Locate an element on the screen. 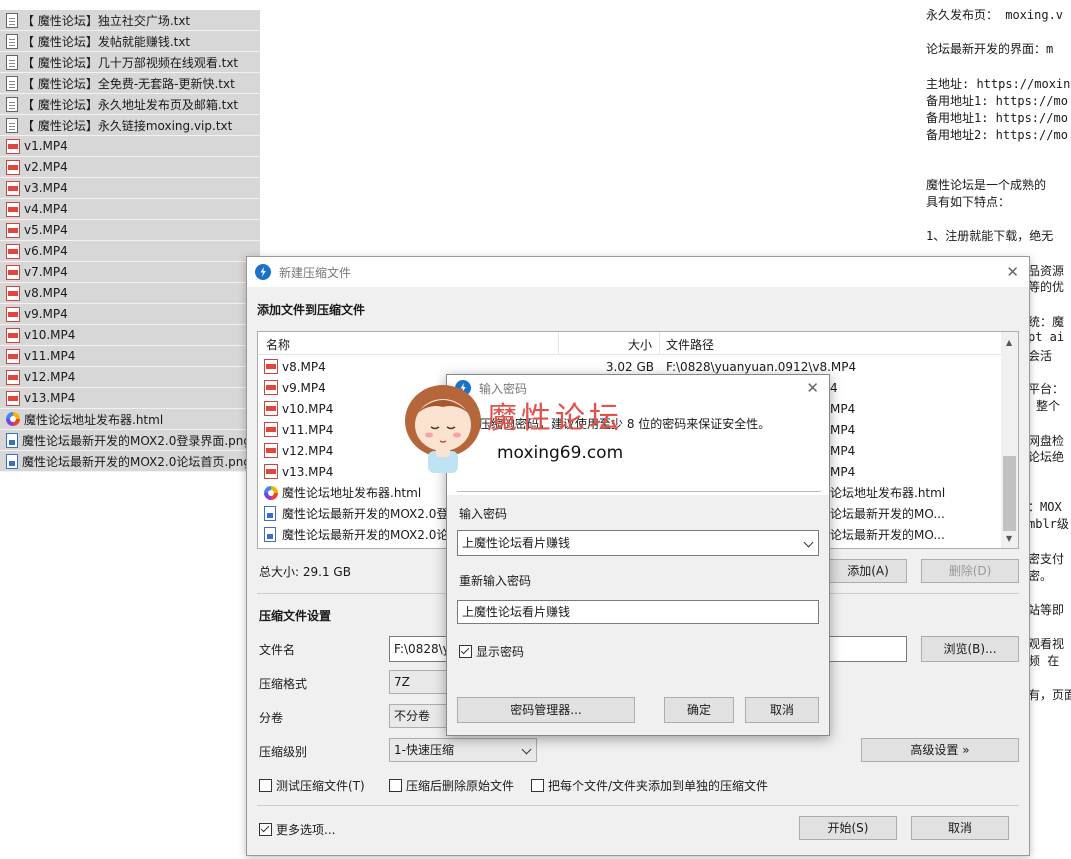 This screenshot has height=859, width=1071. row-name: v12.MP4 is located at coordinates (308, 450).